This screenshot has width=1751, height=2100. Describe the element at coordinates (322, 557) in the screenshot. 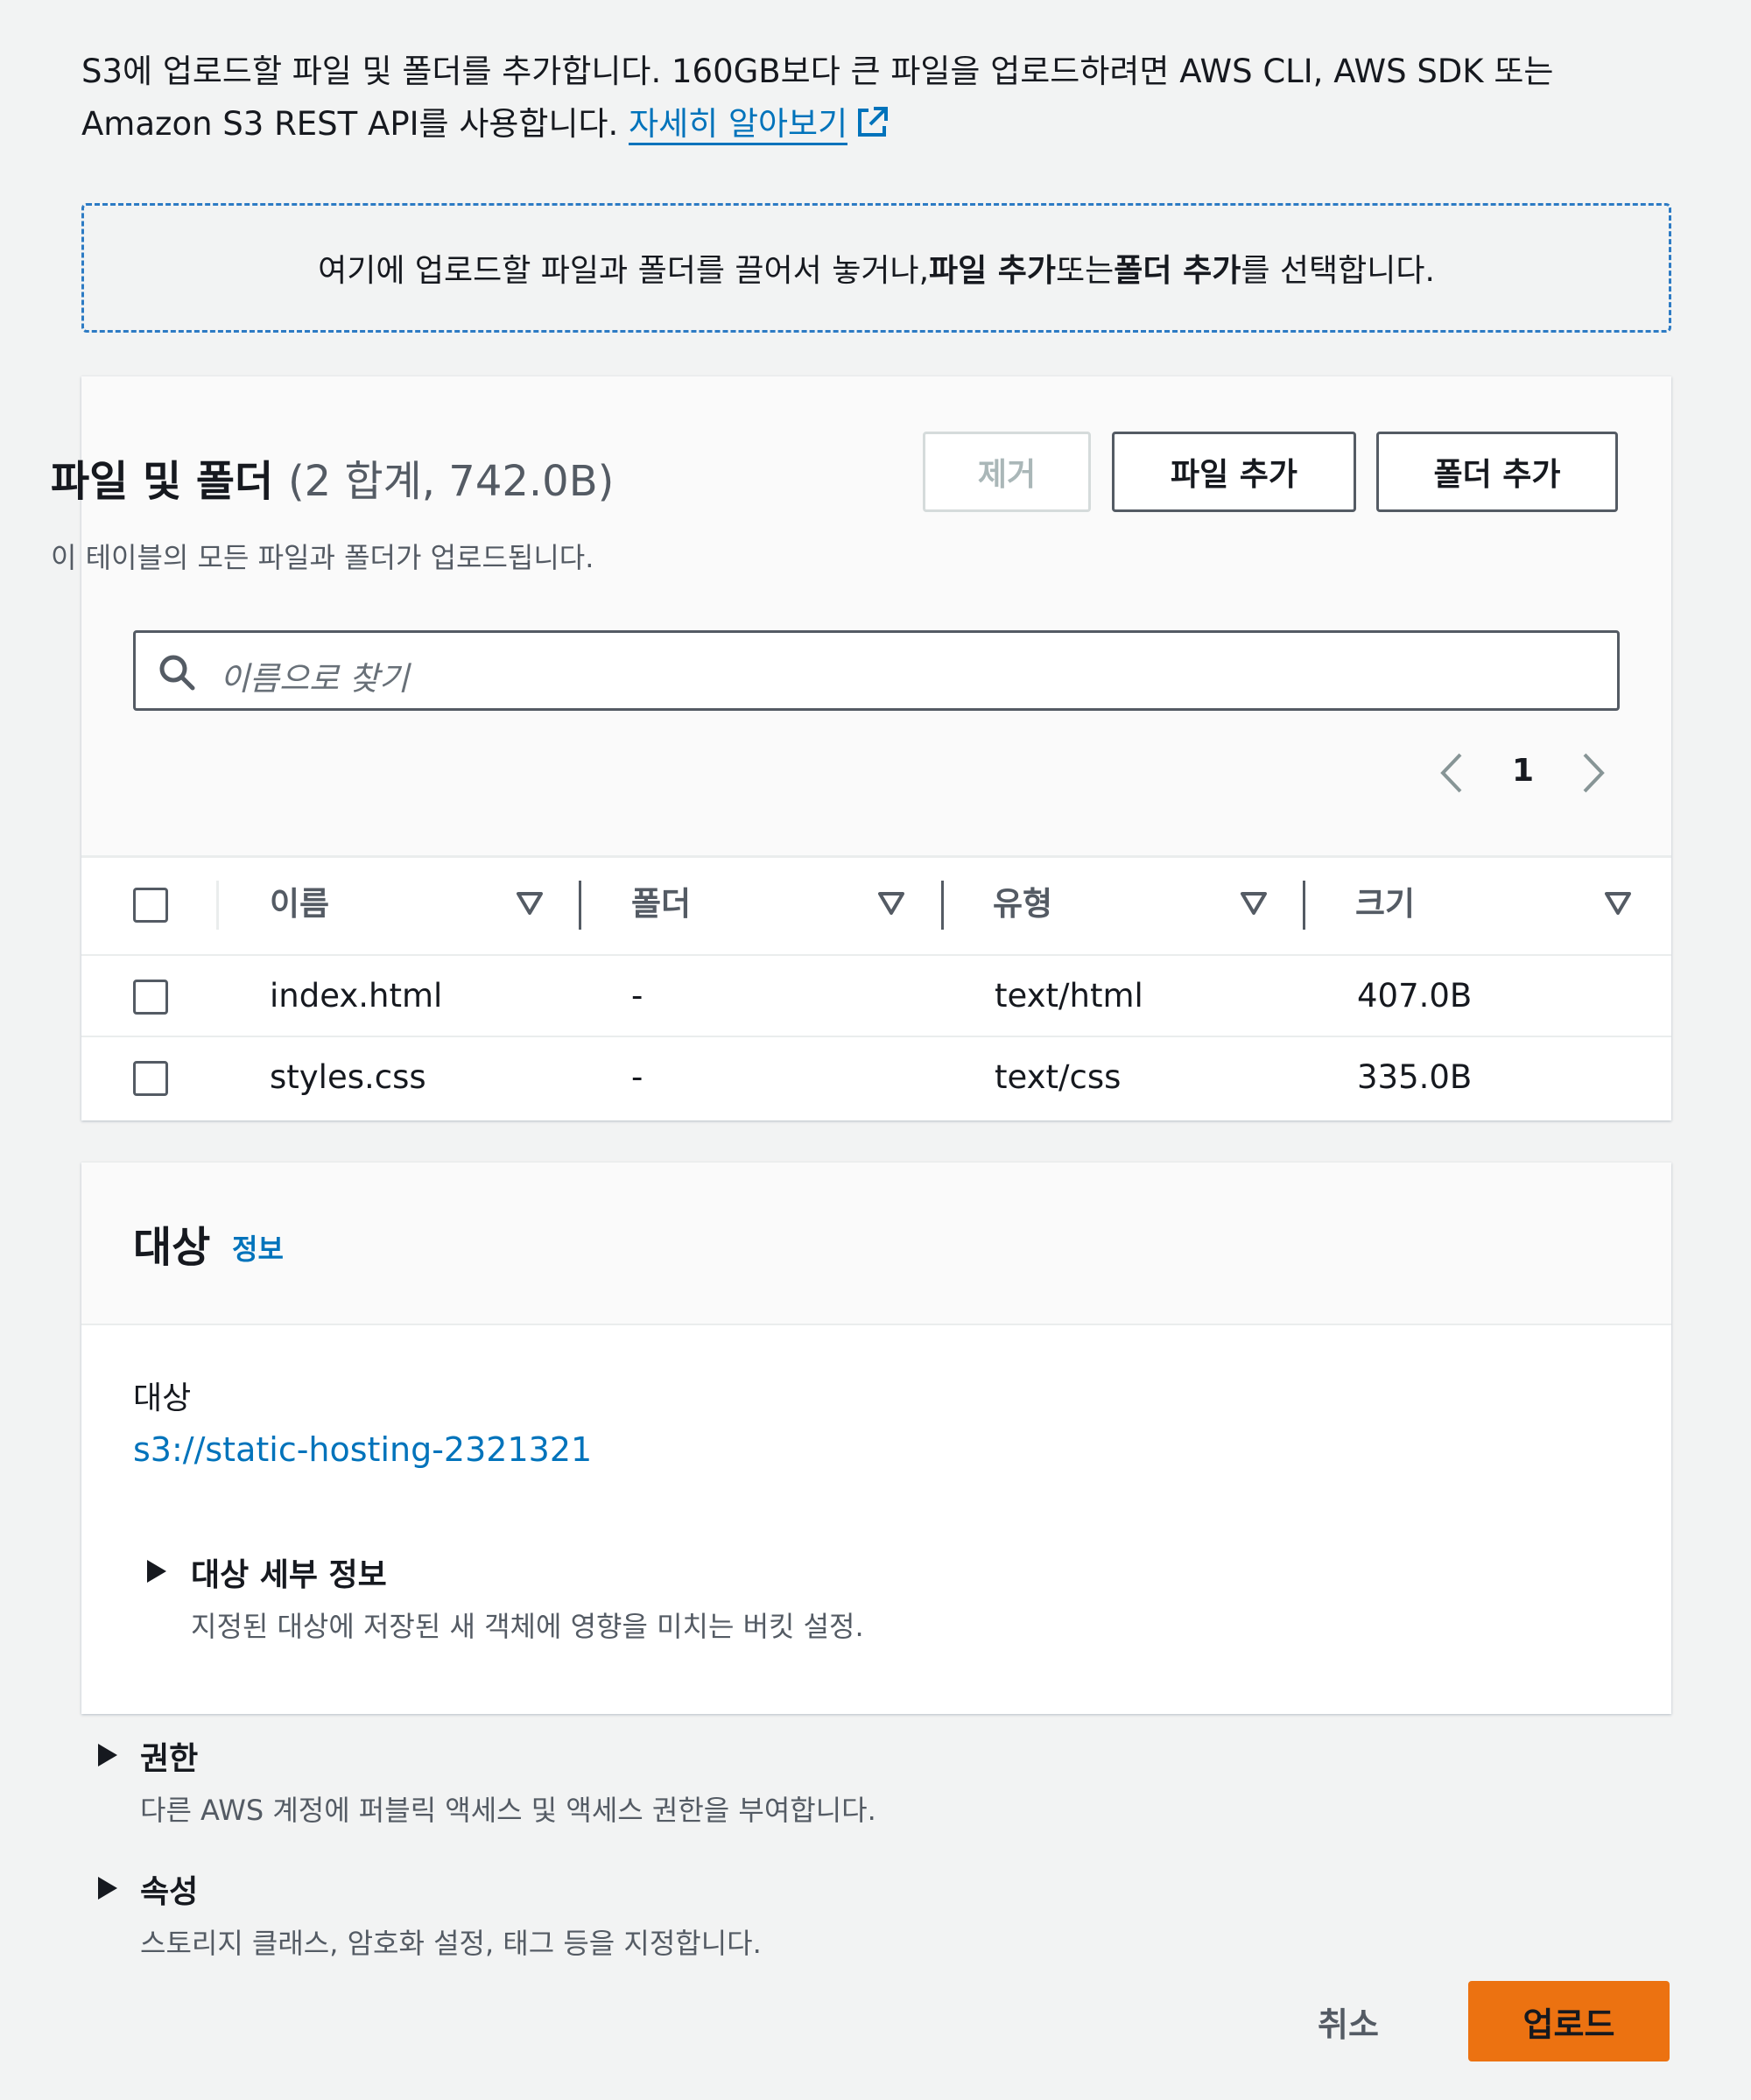

I see `files-panel-description: 이 테이블의 모든 파일과 폴더가 업로드됩니다.` at that location.